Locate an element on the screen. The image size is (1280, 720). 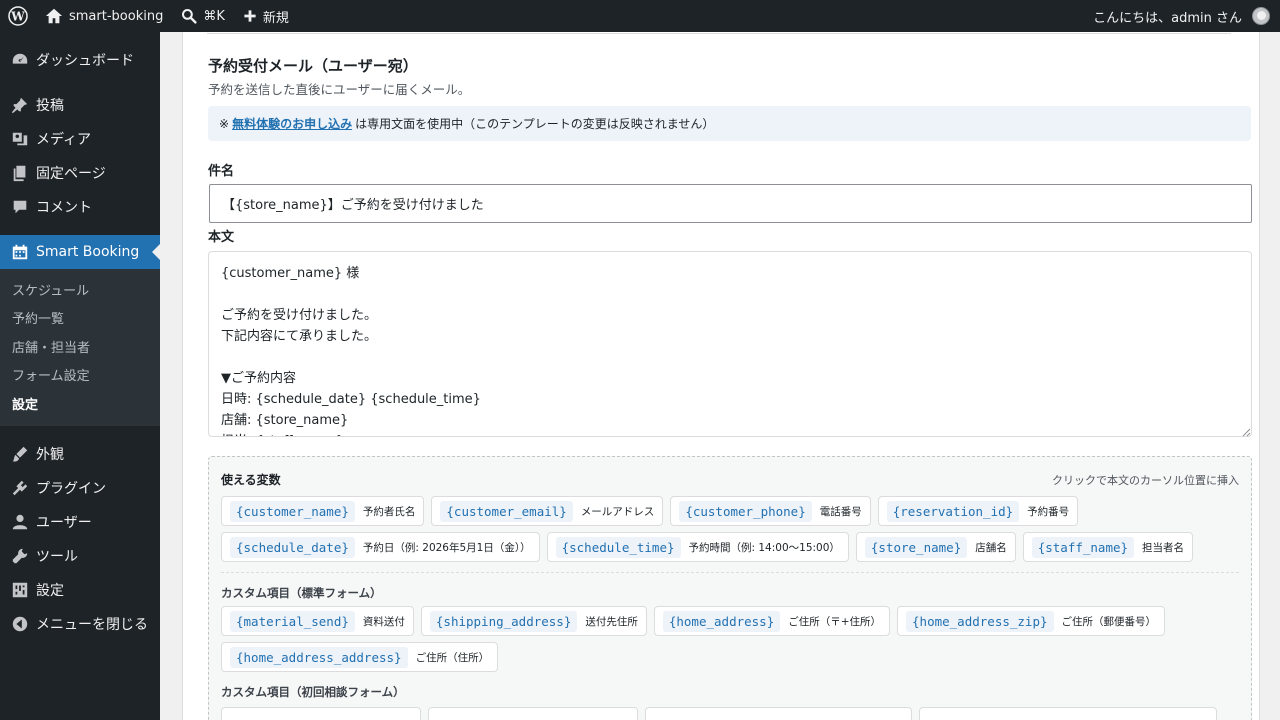
sidebar-item-label: 設定 is located at coordinates (50, 590).